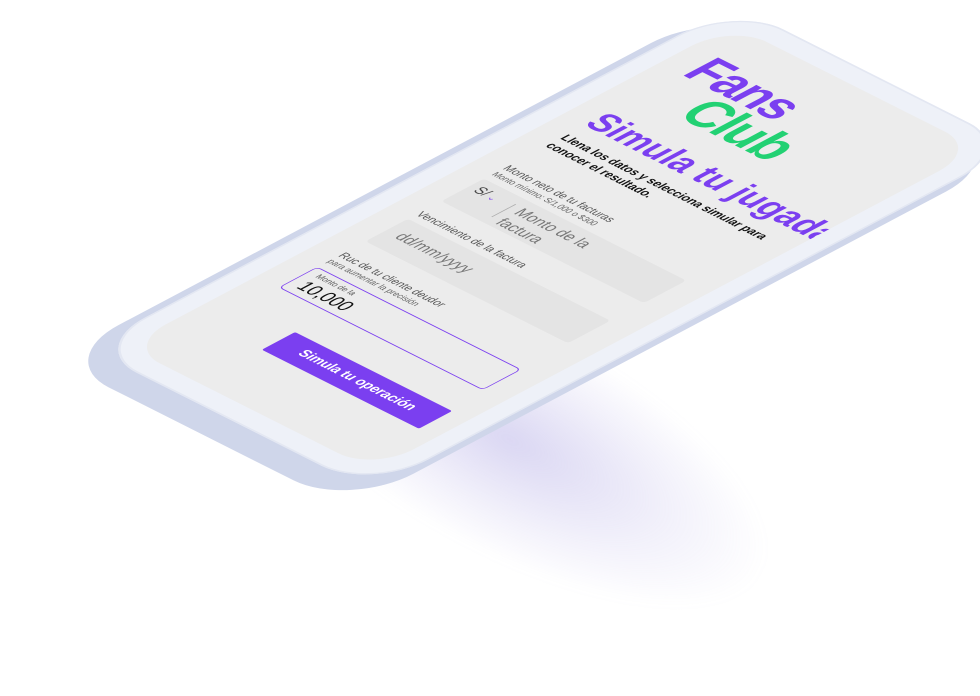  What do you see at coordinates (490, 196) in the screenshot?
I see `currency-select: S/⌄` at bounding box center [490, 196].